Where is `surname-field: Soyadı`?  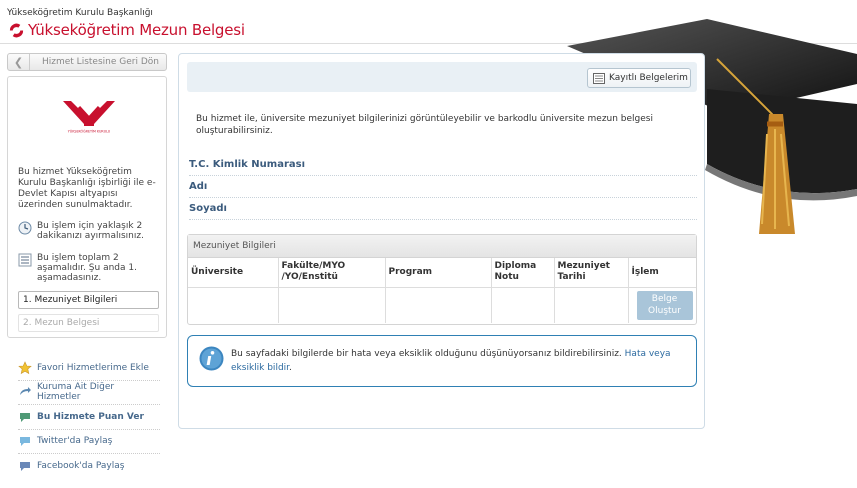
surname-field: Soyadı is located at coordinates (443, 209).